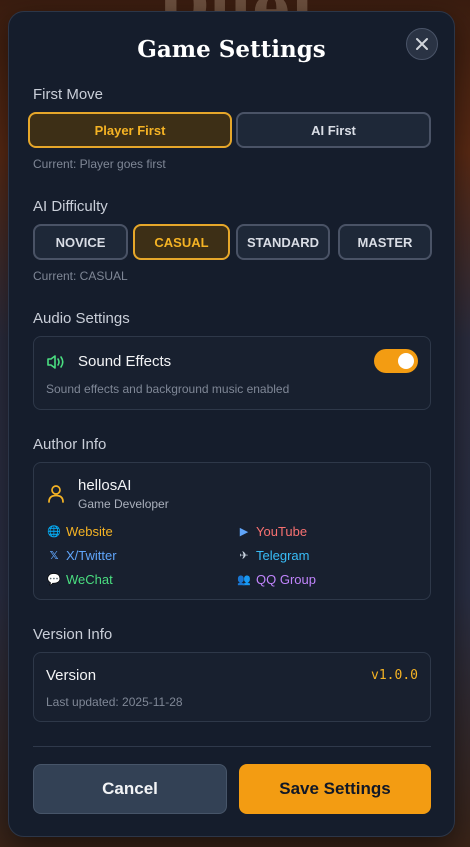  Describe the element at coordinates (54, 532) in the screenshot. I see `globe-icon: 🌐` at that location.